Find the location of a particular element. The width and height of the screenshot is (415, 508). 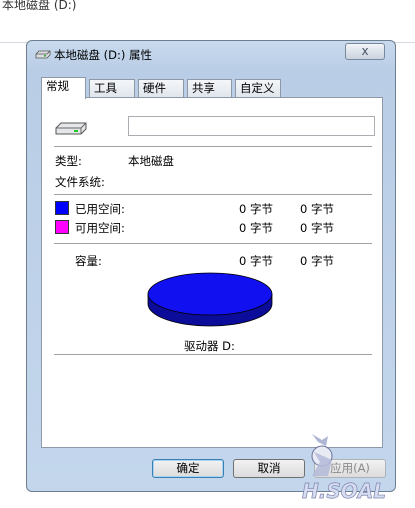

type-value: 本地磁盘 is located at coordinates (151, 161).